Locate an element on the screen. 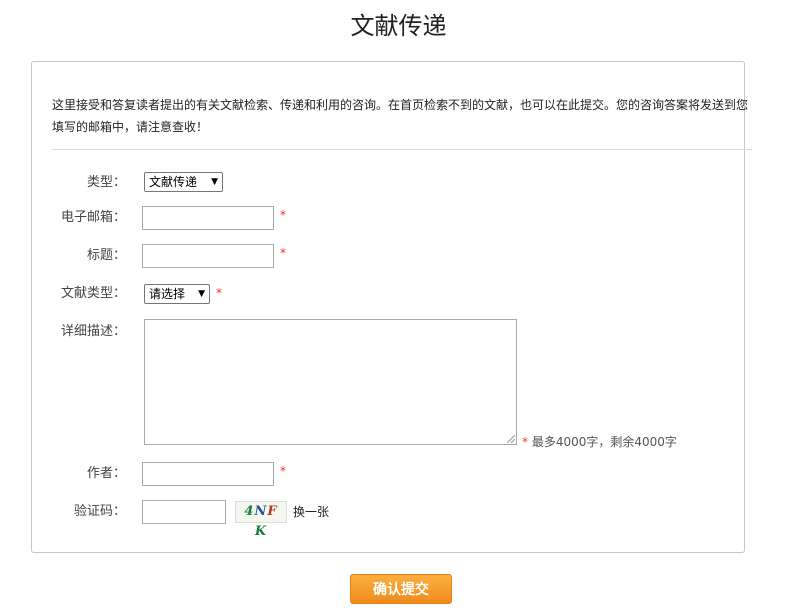  description-counter: * 最多4000字，剩余4000字 is located at coordinates (599, 442).